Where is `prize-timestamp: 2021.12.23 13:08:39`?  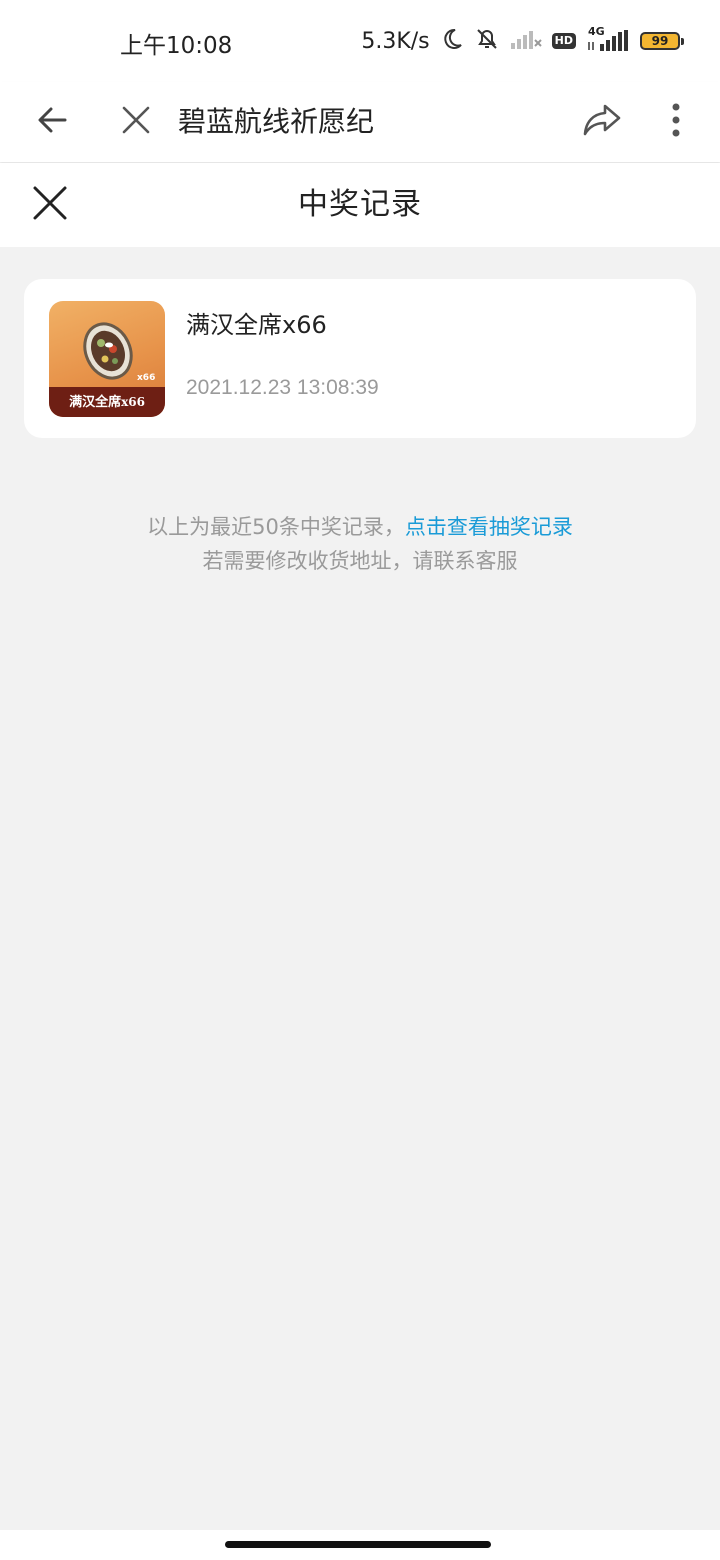
prize-timestamp: 2021.12.23 13:08:39 is located at coordinates (282, 387).